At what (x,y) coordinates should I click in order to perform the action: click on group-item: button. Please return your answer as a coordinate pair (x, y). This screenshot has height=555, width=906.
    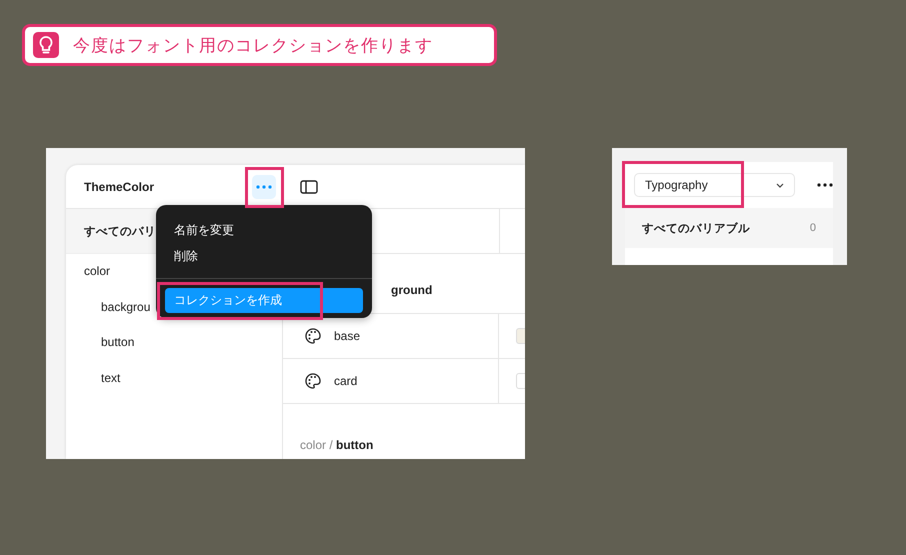
    Looking at the image, I should click on (174, 342).